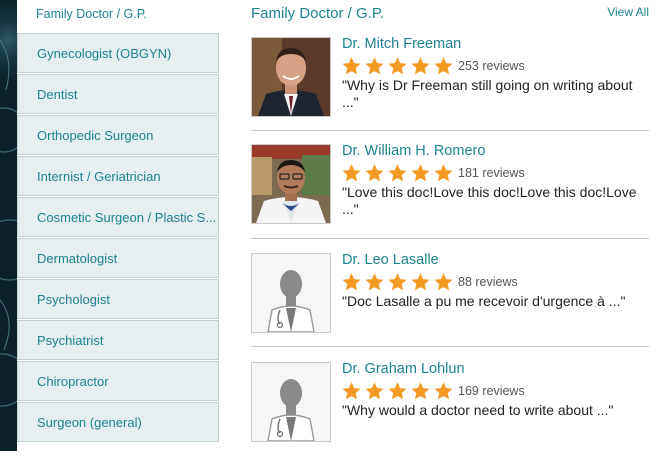 This screenshot has height=464, width=663. I want to click on review-count-link: 169 reviews, so click(491, 391).